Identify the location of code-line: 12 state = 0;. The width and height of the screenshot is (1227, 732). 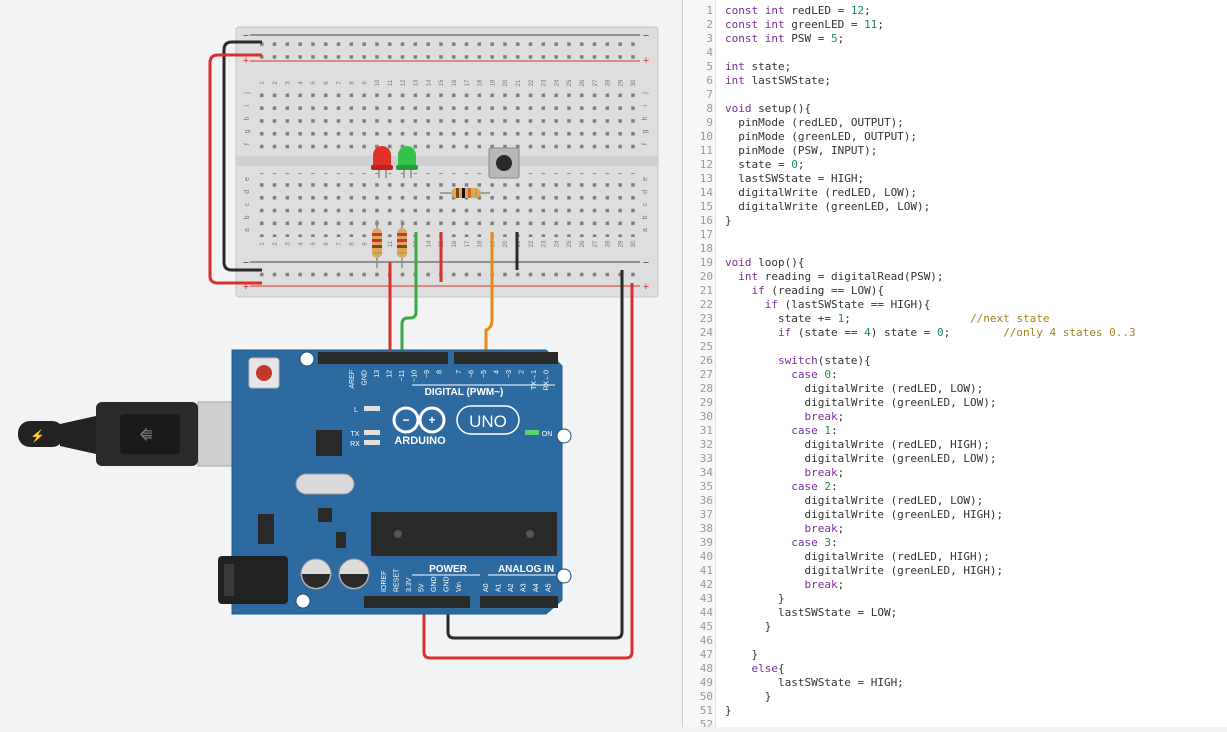
(955, 165).